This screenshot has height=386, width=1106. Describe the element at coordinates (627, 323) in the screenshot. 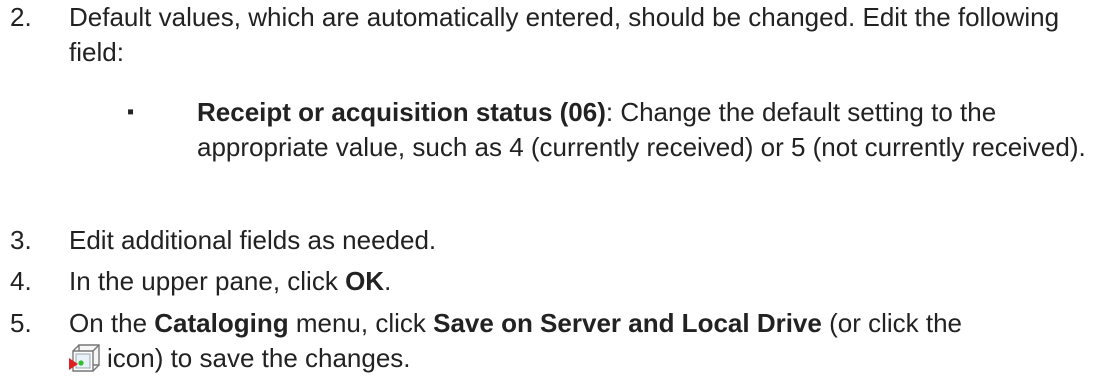

I see `save-command-label: Save on Server and Local Drive` at that location.